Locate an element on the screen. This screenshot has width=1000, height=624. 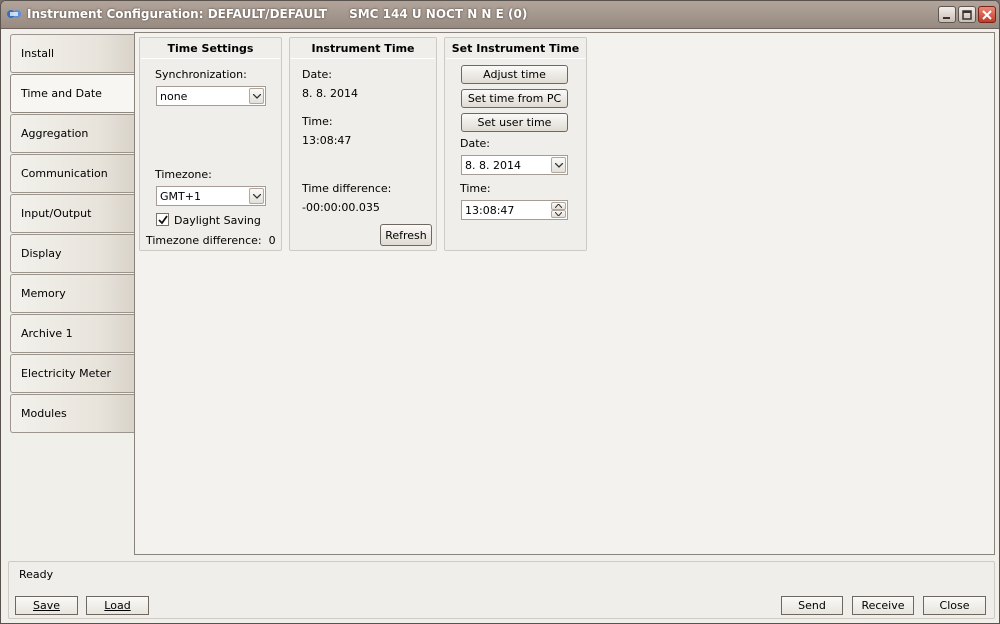
tab-install: Install is located at coordinates (72, 53).